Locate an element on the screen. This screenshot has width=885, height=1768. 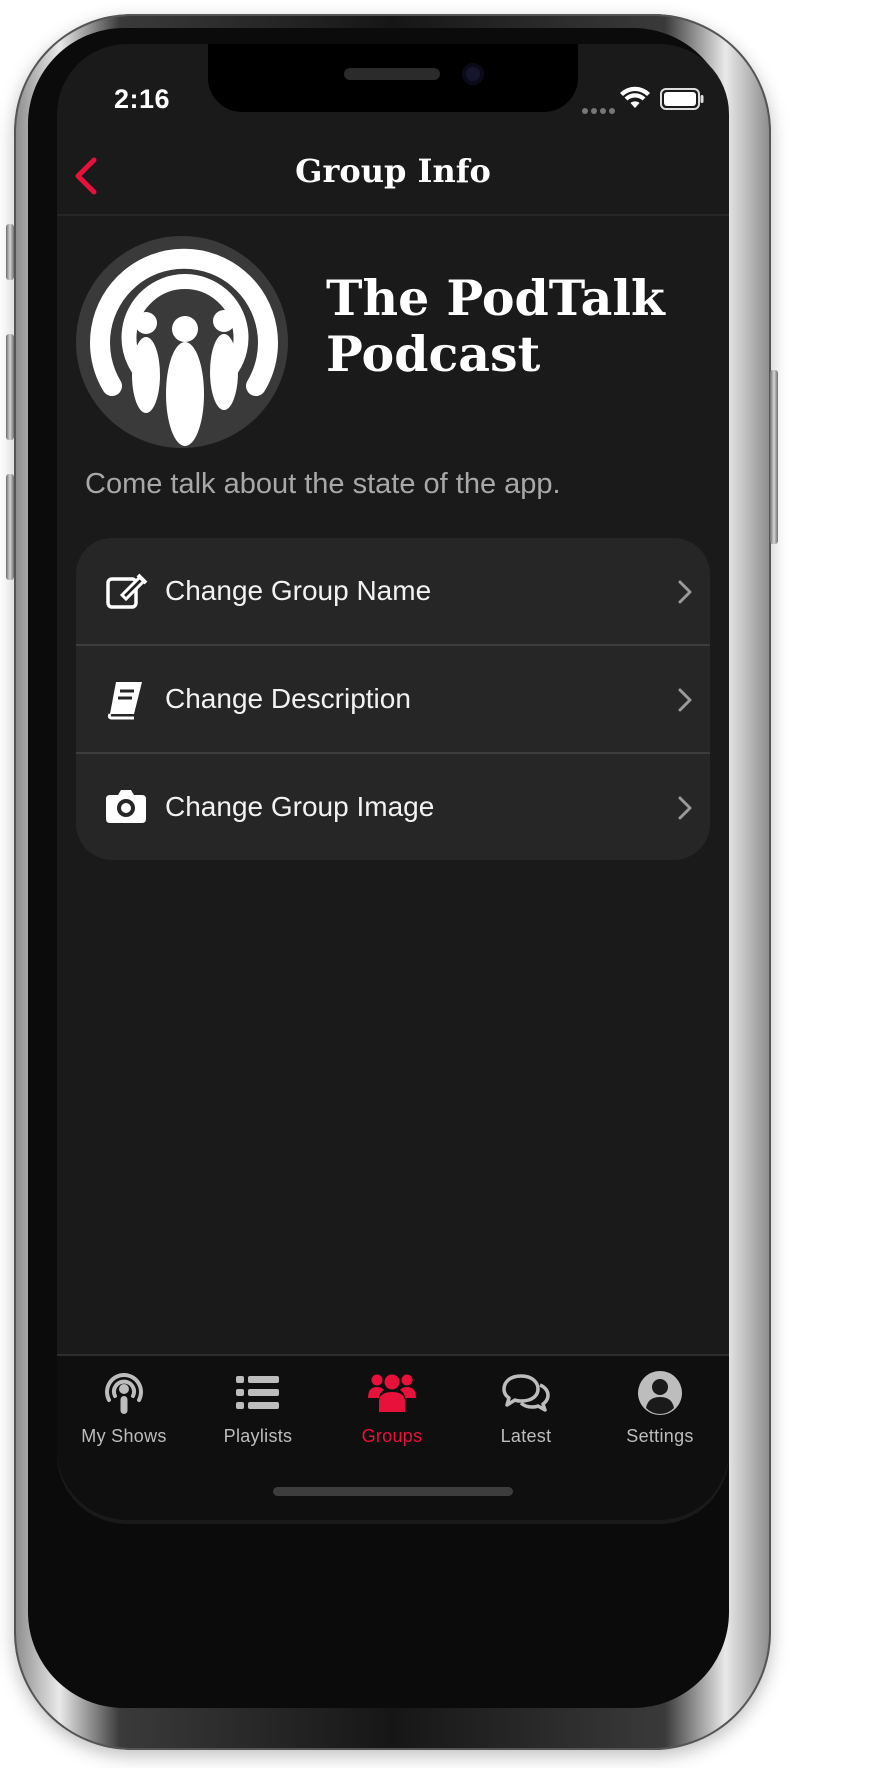
tab-label: Settings is located at coordinates (660, 1436).